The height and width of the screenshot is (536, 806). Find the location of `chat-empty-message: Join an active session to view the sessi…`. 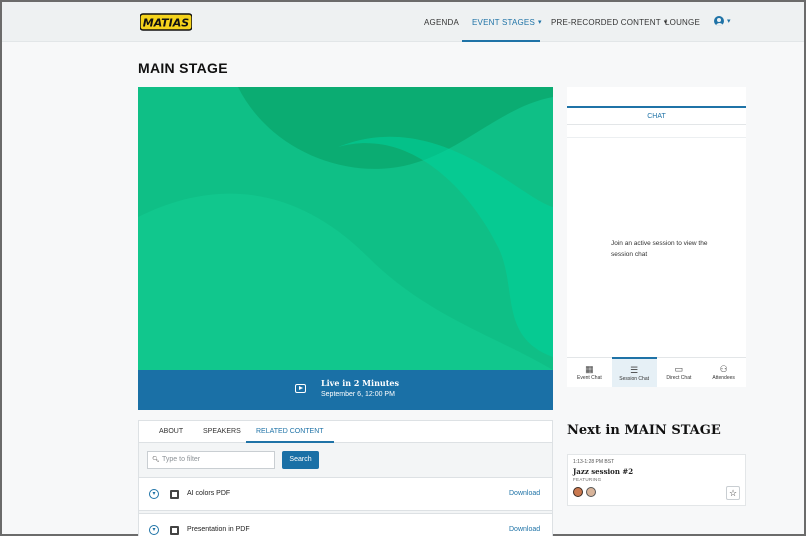

chat-empty-message: Join an active session to view the sessi… is located at coordinates (659, 249).